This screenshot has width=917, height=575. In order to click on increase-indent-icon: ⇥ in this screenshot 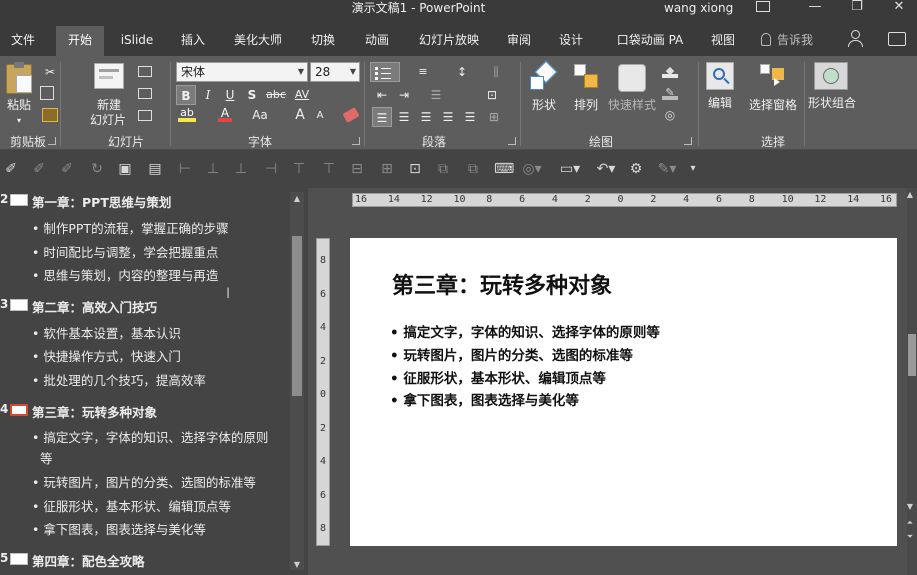, I will do `click(404, 95)`.